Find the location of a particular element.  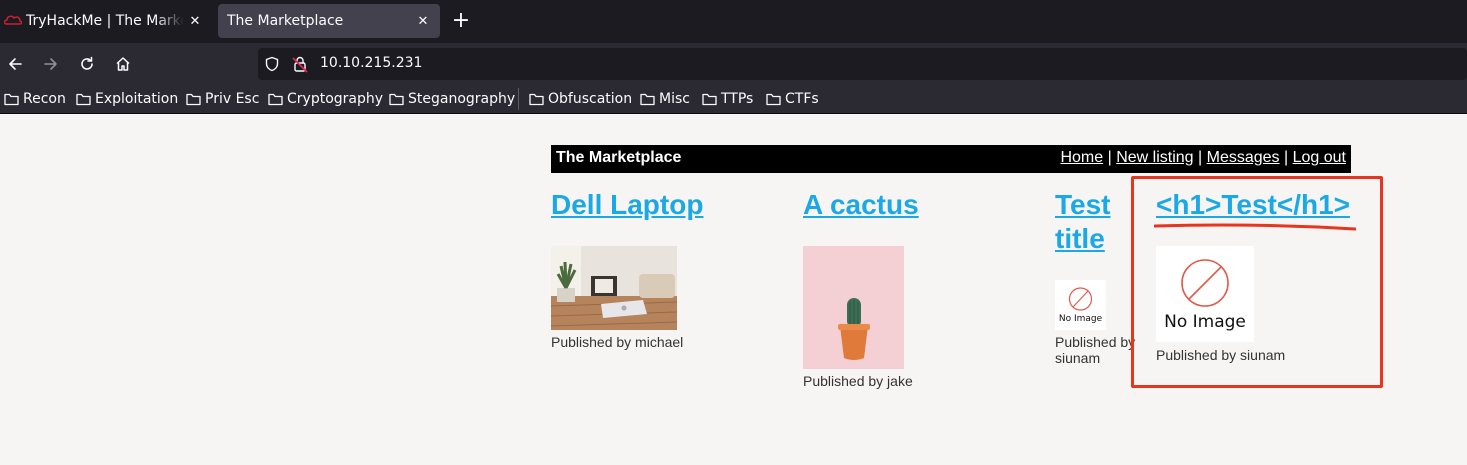

listing-author-wrap: Published by michael is located at coordinates (651, 342).